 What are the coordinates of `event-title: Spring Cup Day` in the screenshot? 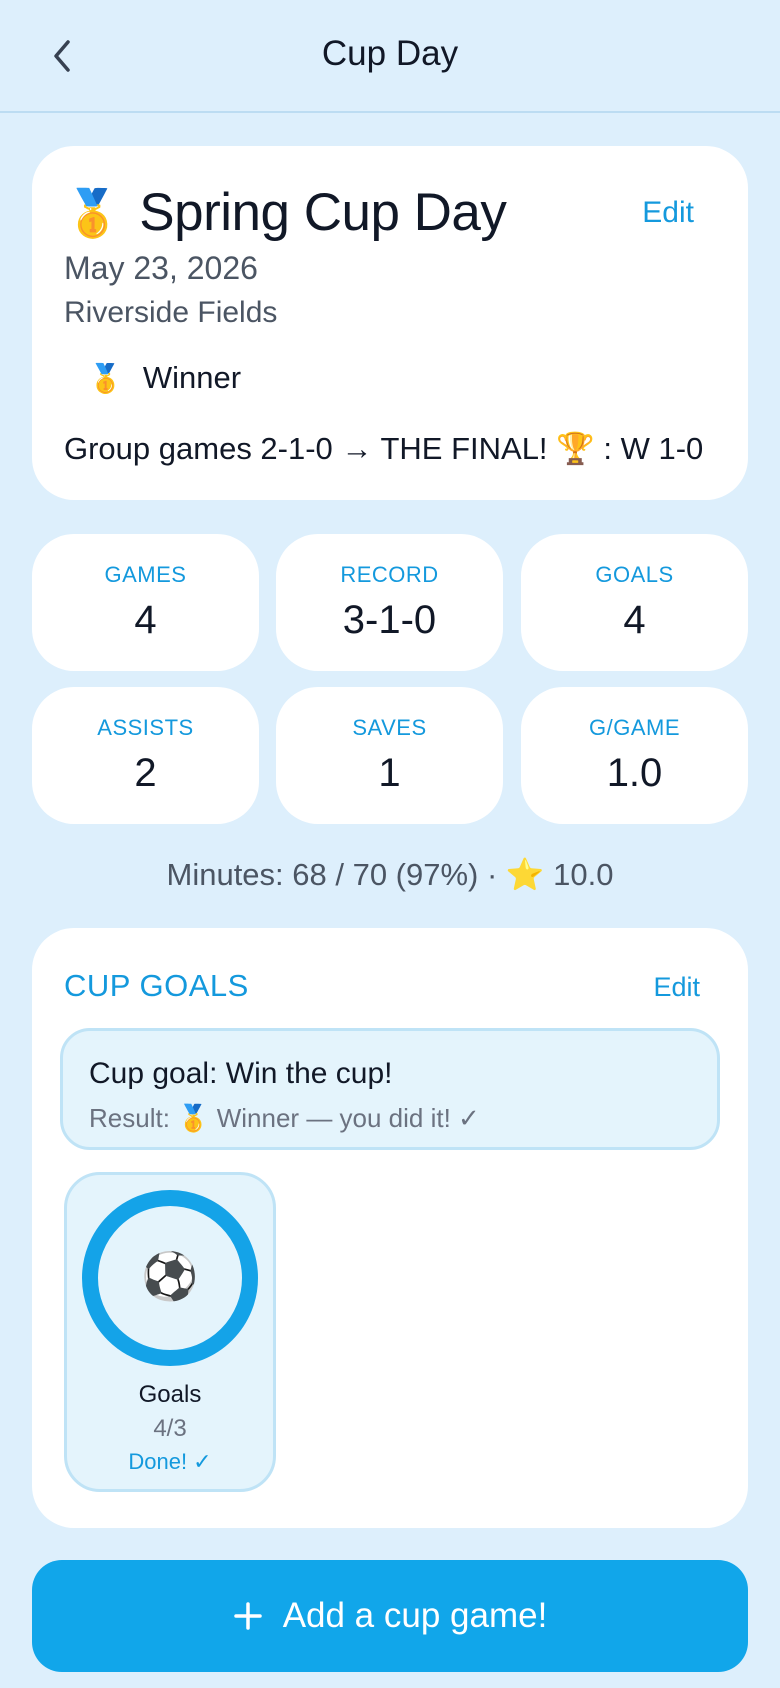 It's located at (323, 212).